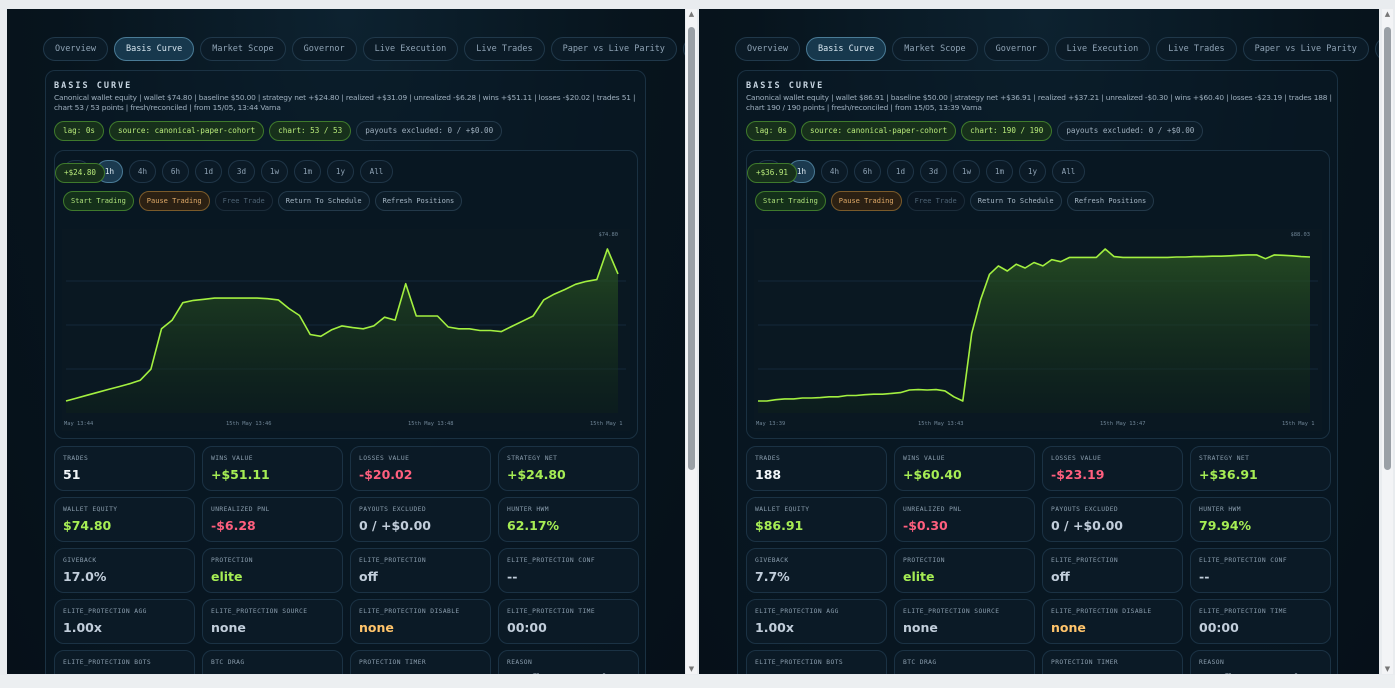 The width and height of the screenshot is (1395, 688). I want to click on lag-badge: lag: 0s, so click(771, 131).